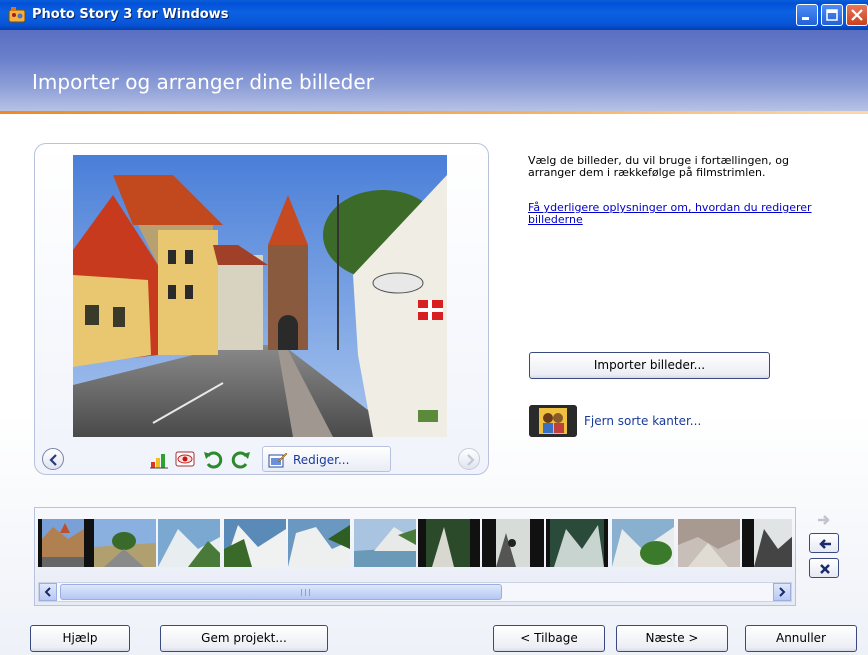 The width and height of the screenshot is (868, 655). Describe the element at coordinates (672, 638) in the screenshot. I see `next-button: Næste >` at that location.